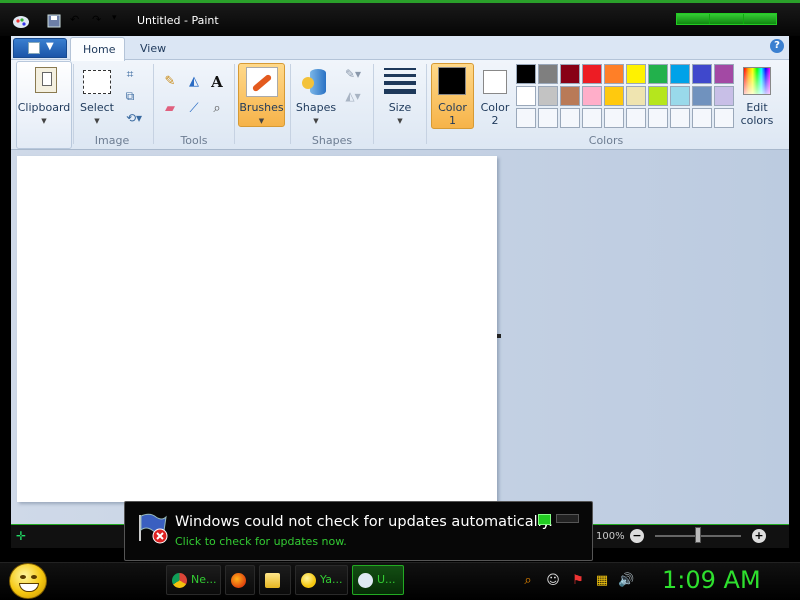  What do you see at coordinates (112, 140) in the screenshot?
I see `image-group-label: Image` at bounding box center [112, 140].